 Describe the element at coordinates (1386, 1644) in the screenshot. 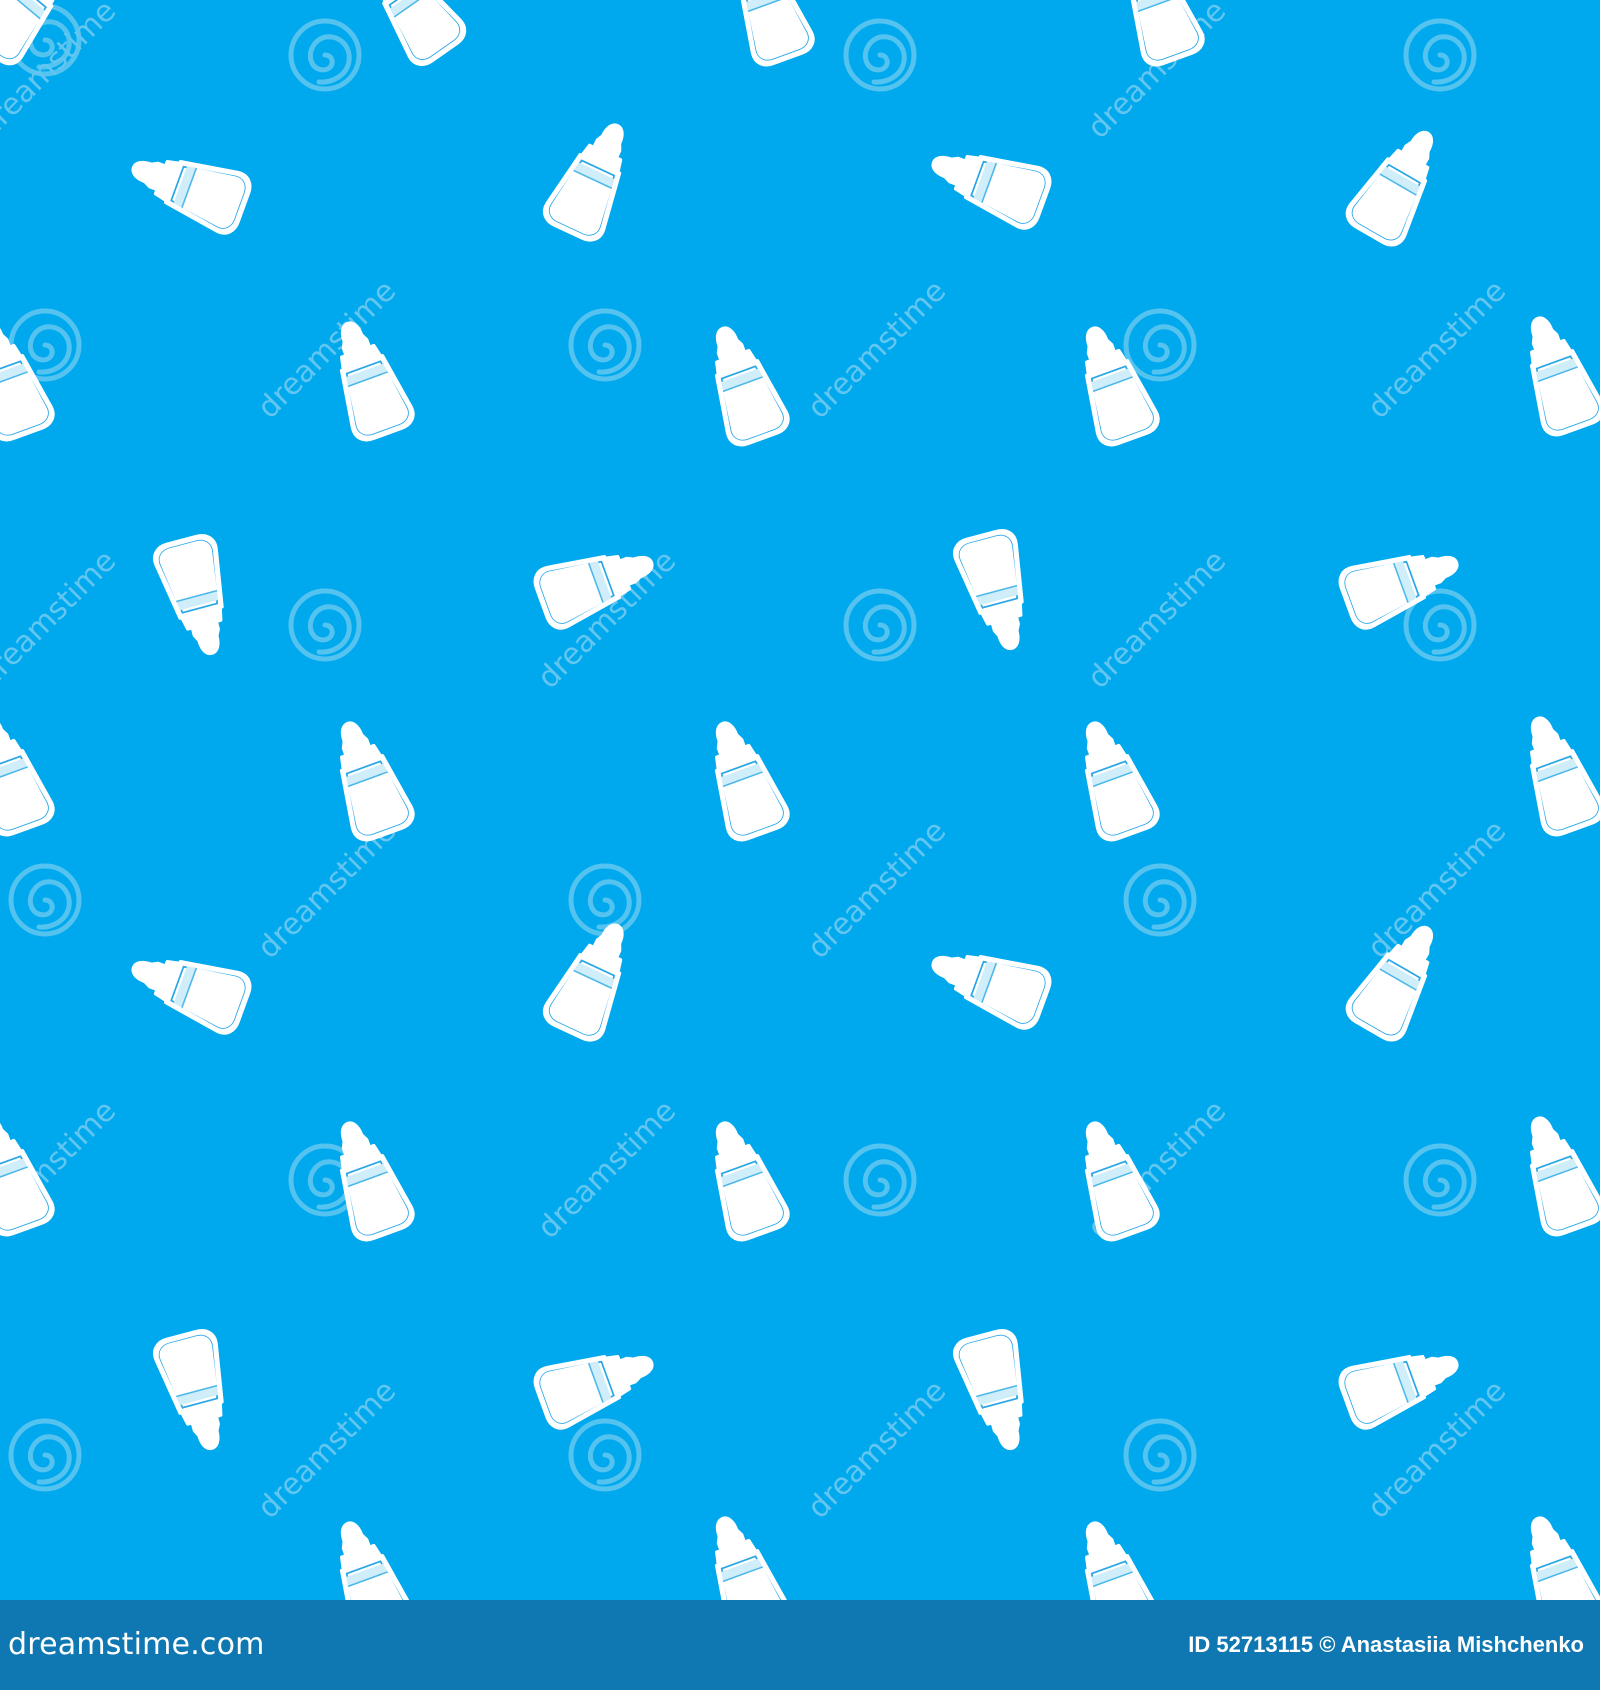

I see `image-credit: ID 52713115 © Anastasiia Mishchenko` at that location.